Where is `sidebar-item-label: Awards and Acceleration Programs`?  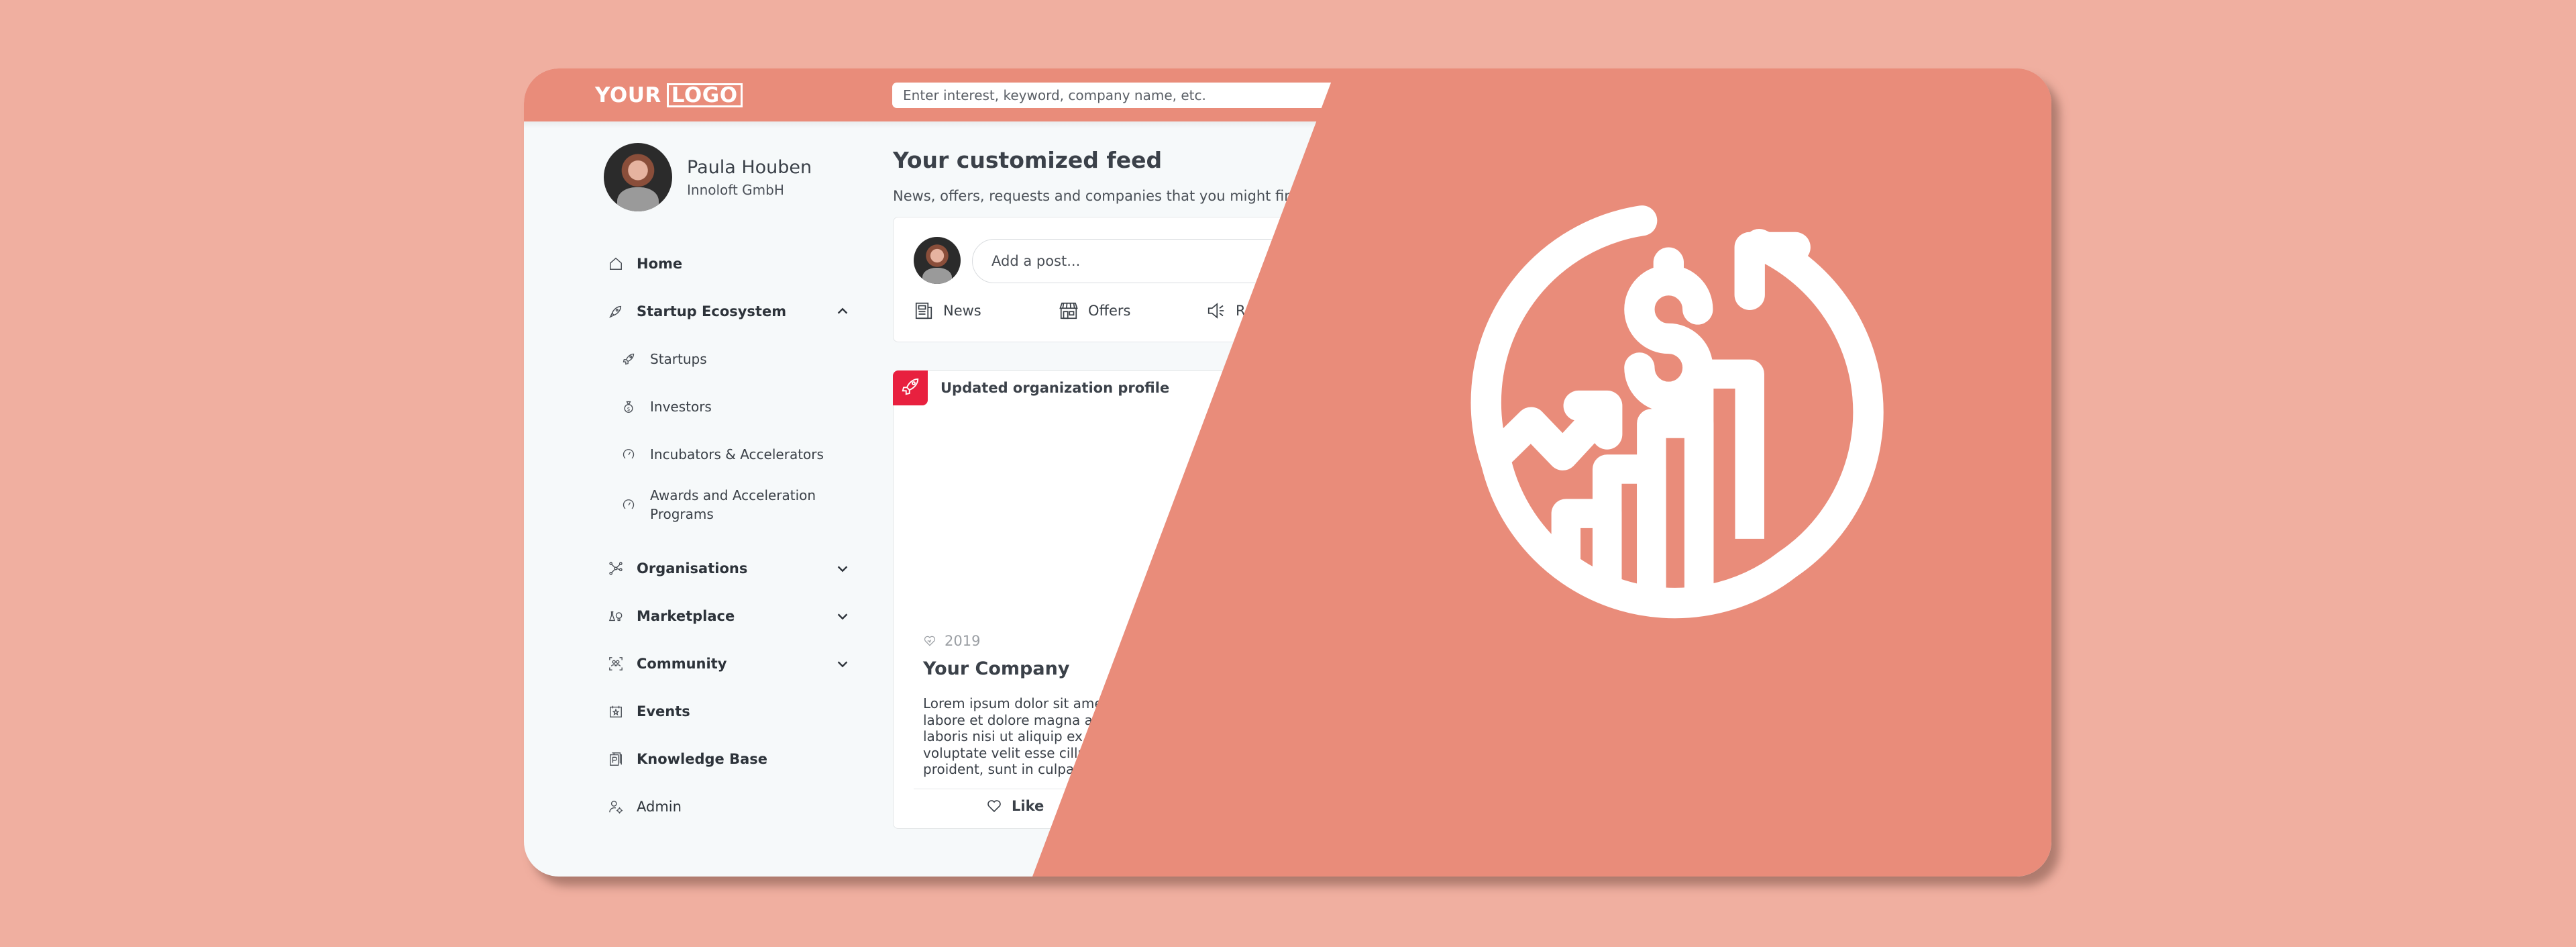
sidebar-item-label: Awards and Acceleration Programs is located at coordinates (733, 504).